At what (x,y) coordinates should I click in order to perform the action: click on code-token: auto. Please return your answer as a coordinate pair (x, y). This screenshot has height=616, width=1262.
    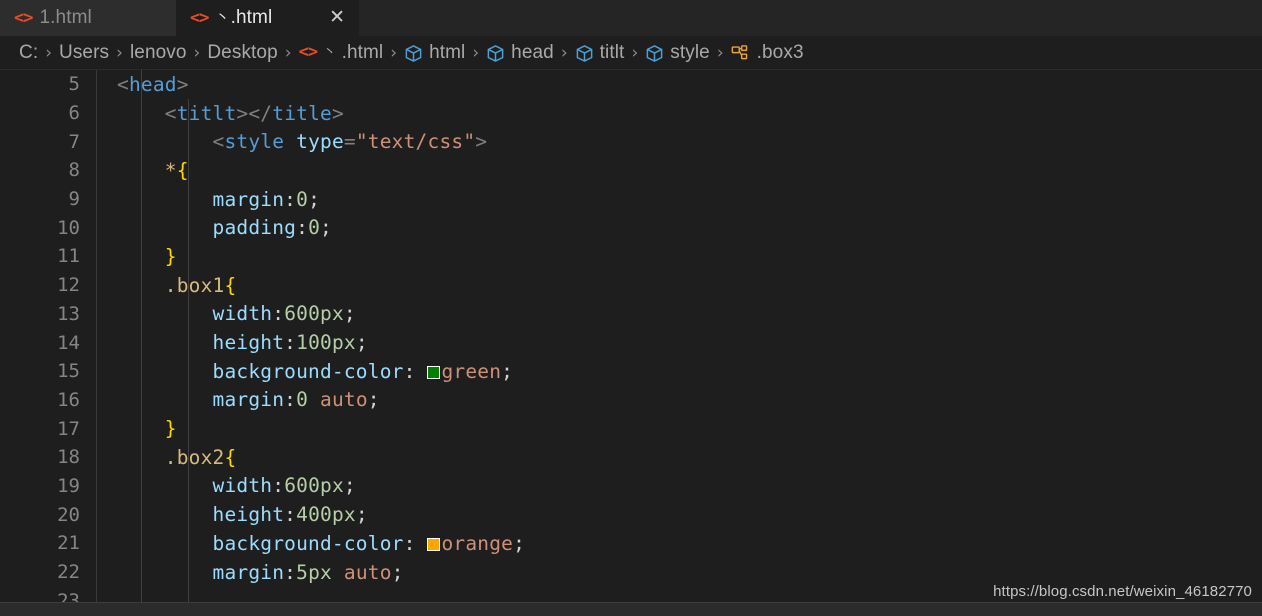
    Looking at the image, I should click on (367, 572).